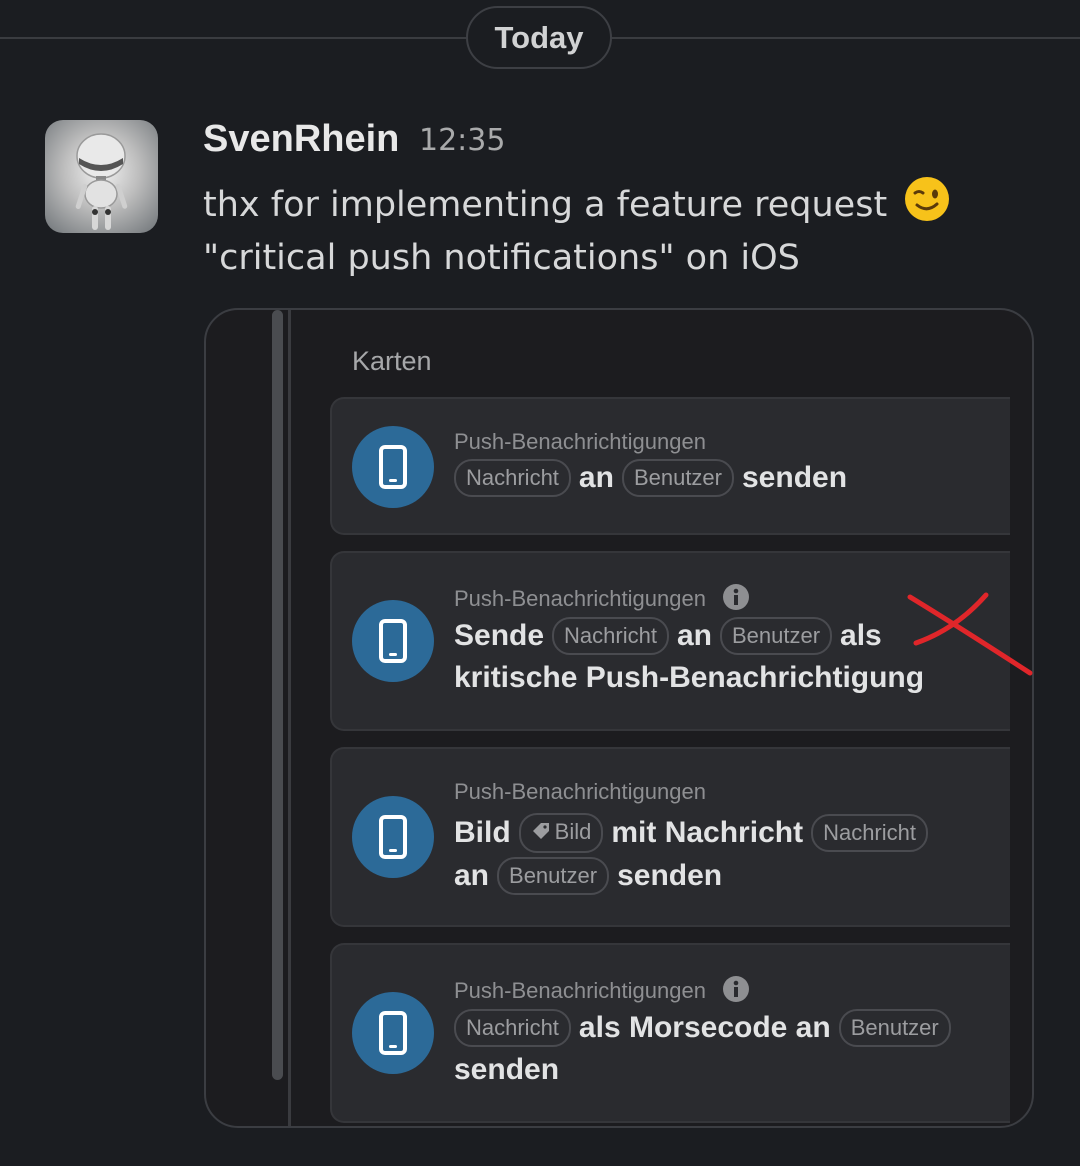 The width and height of the screenshot is (1080, 1166). I want to click on card-word: als Morsecode an, so click(704, 1027).